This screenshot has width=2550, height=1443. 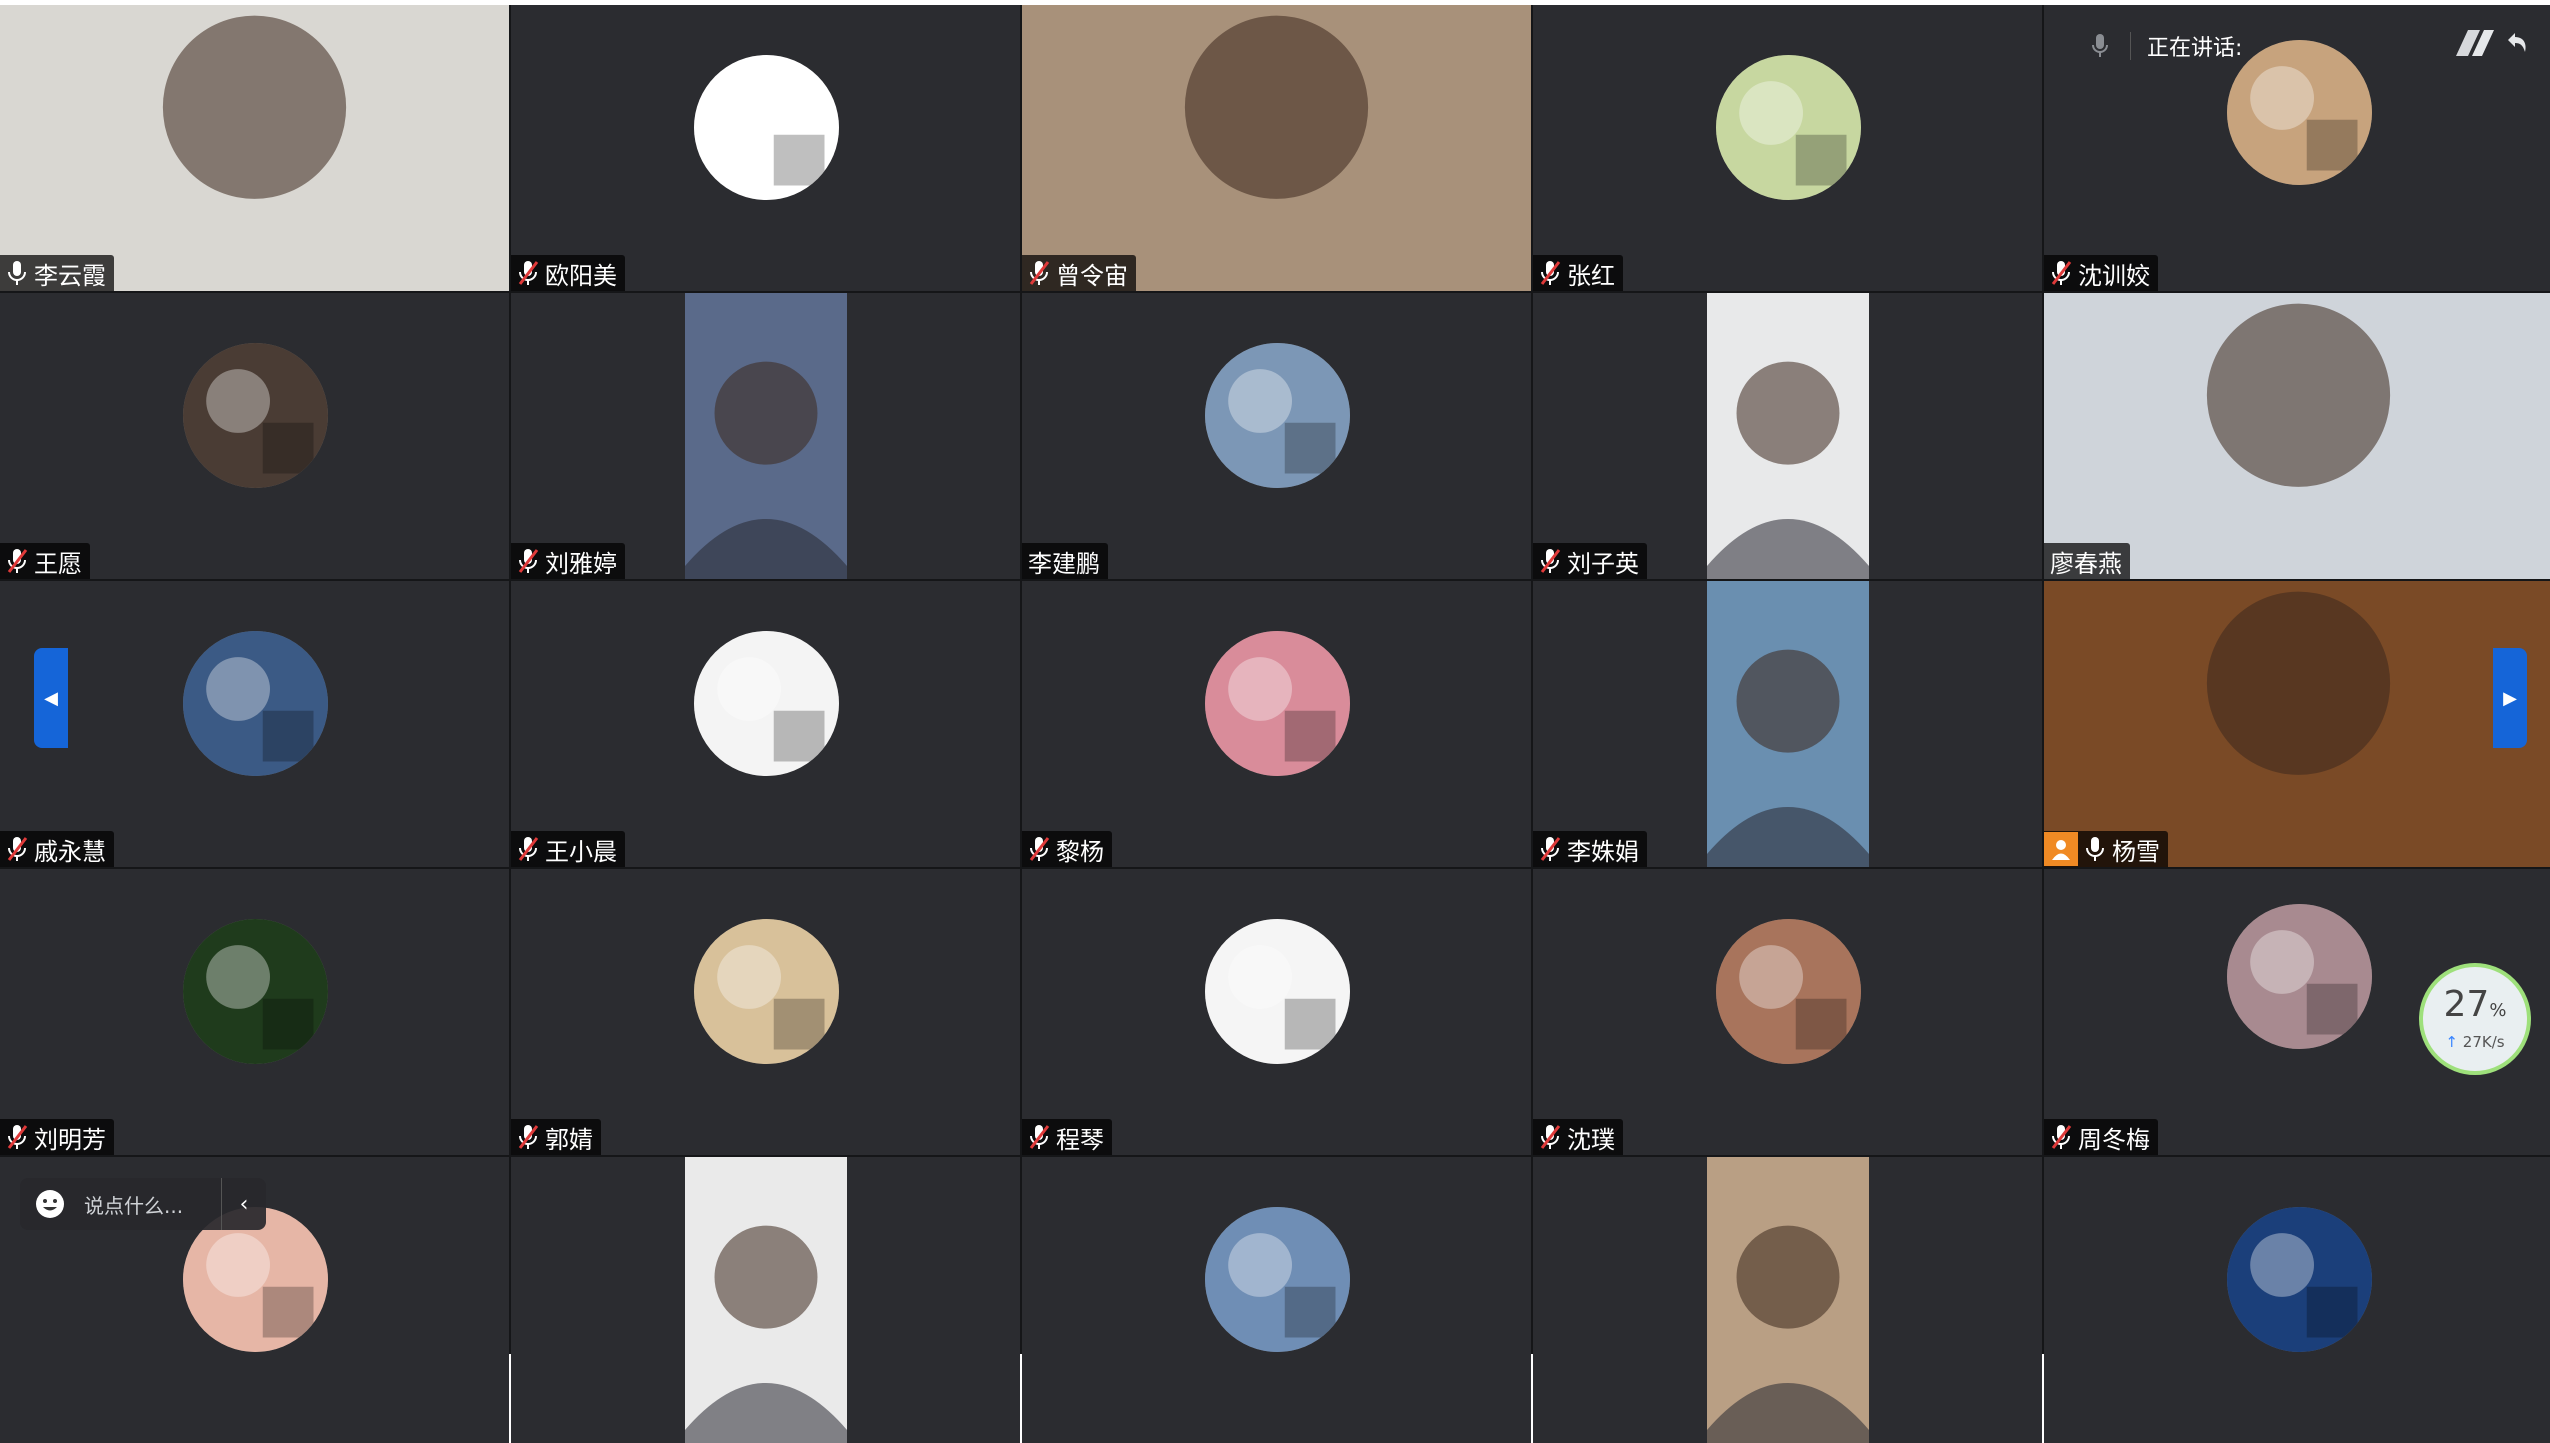 I want to click on name-tag: 曾令宙, so click(x=1079, y=273).